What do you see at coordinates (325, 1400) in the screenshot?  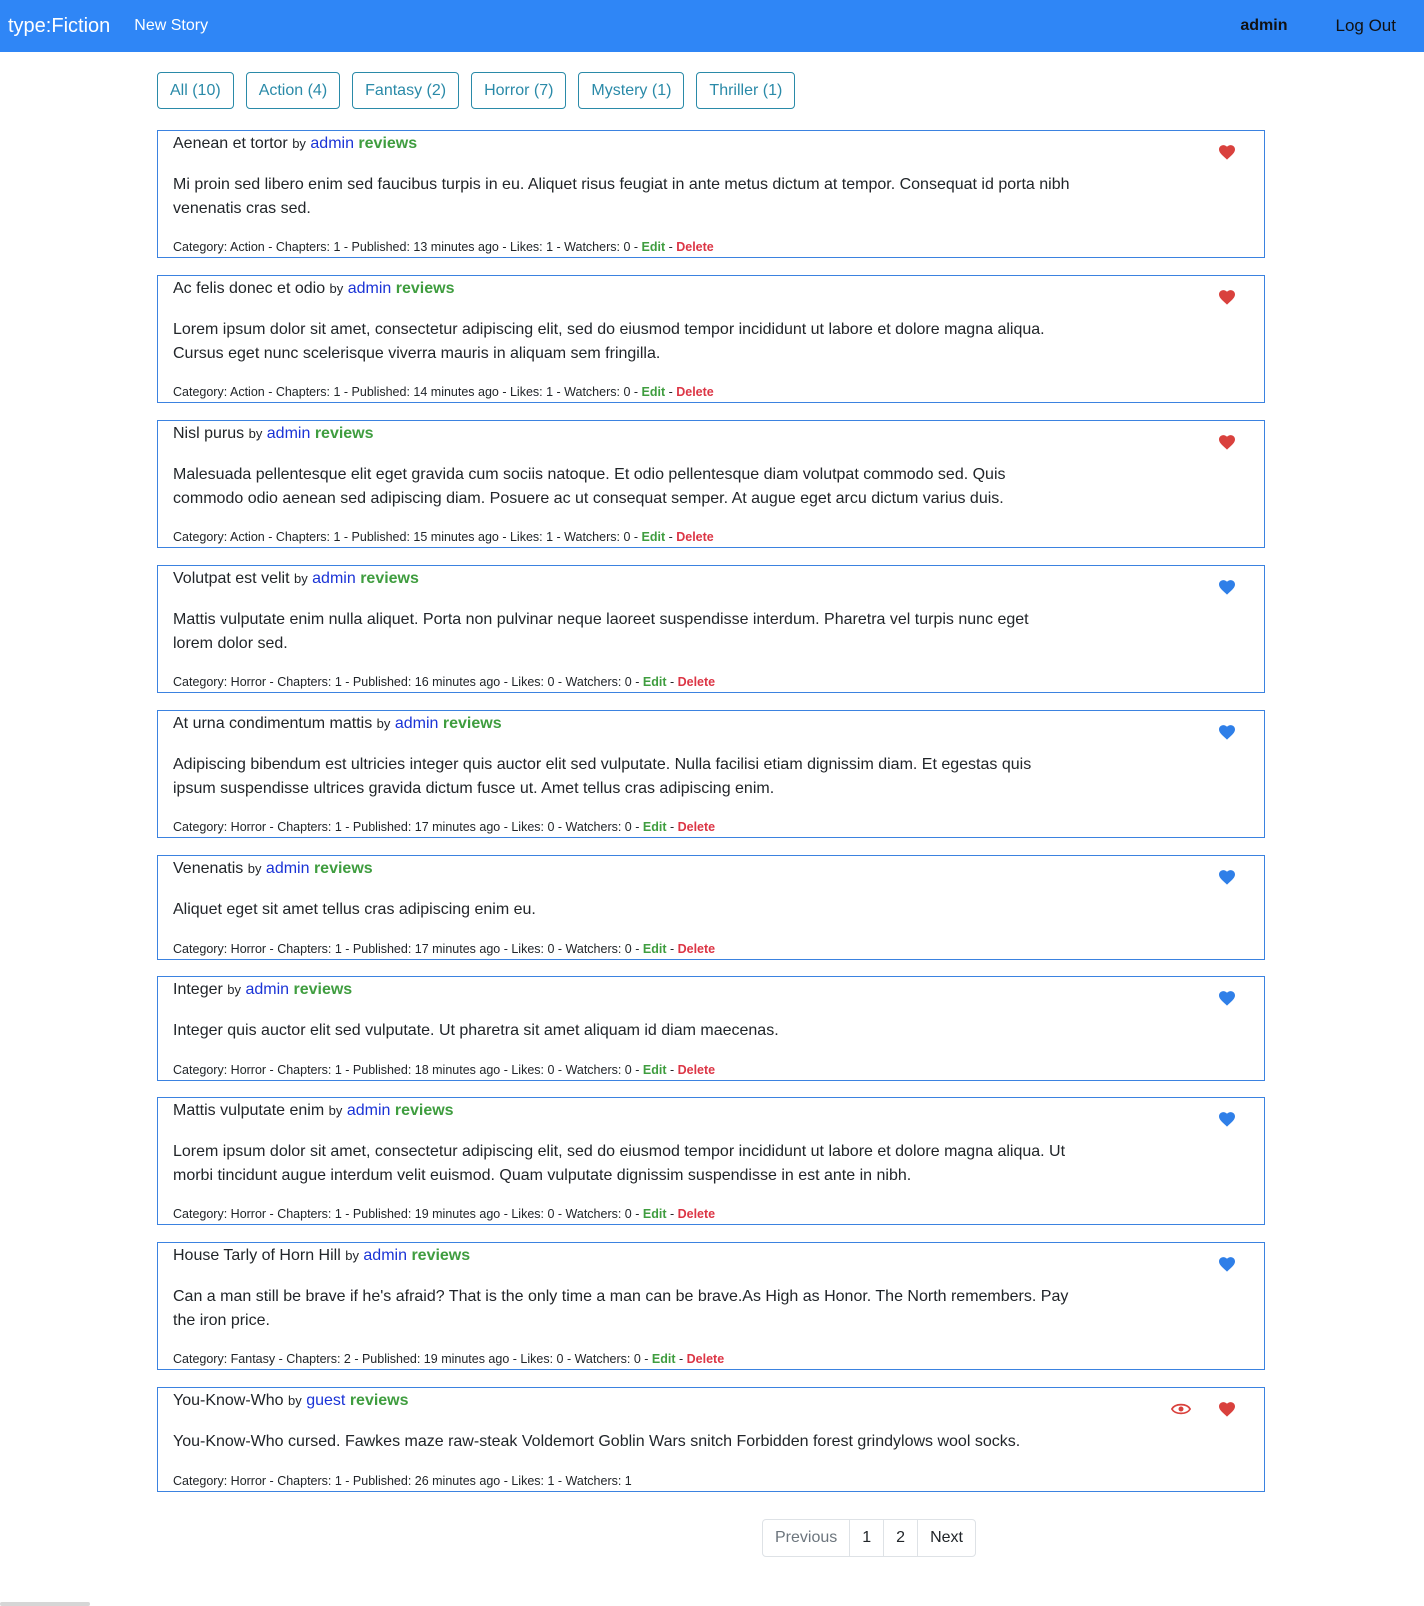 I see `author-link: guest` at bounding box center [325, 1400].